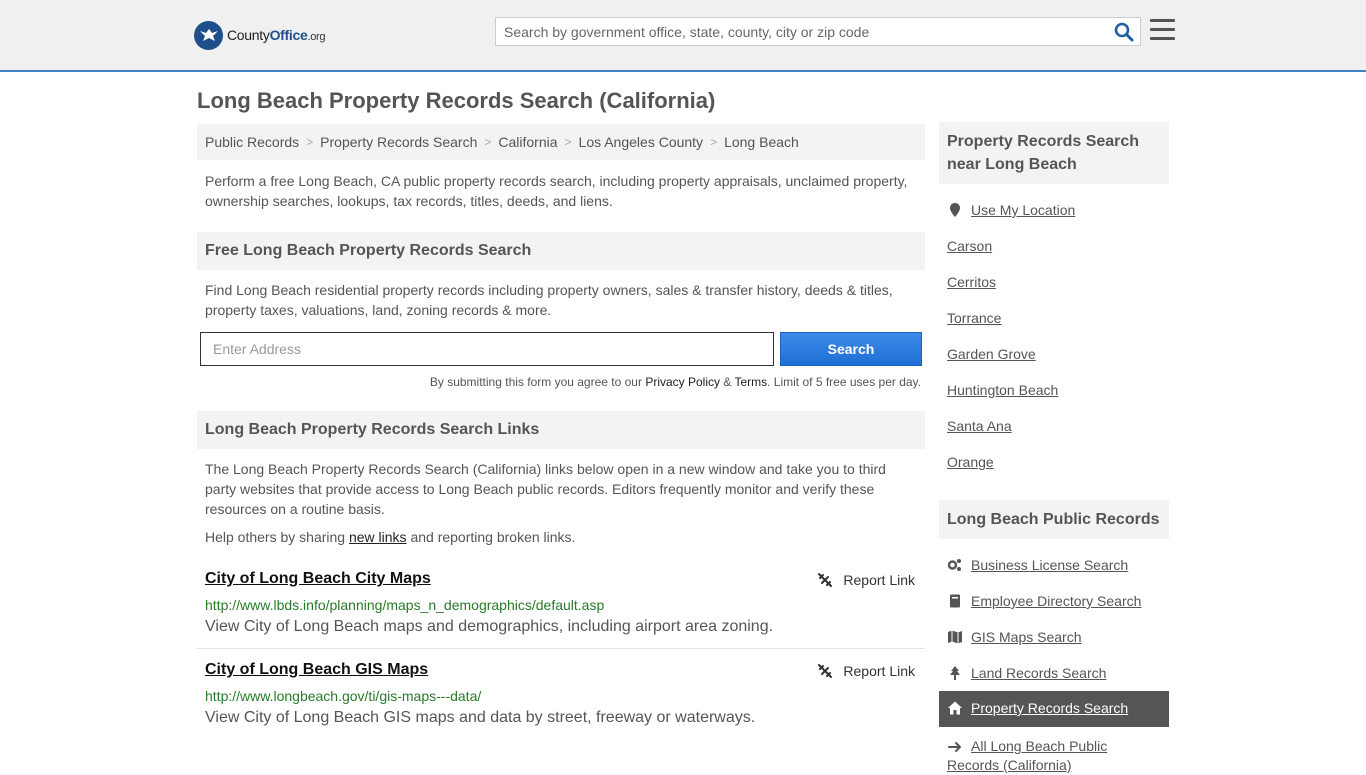 This screenshot has width=1366, height=775. I want to click on site-header: CountyOffice.org, so click(683, 36).